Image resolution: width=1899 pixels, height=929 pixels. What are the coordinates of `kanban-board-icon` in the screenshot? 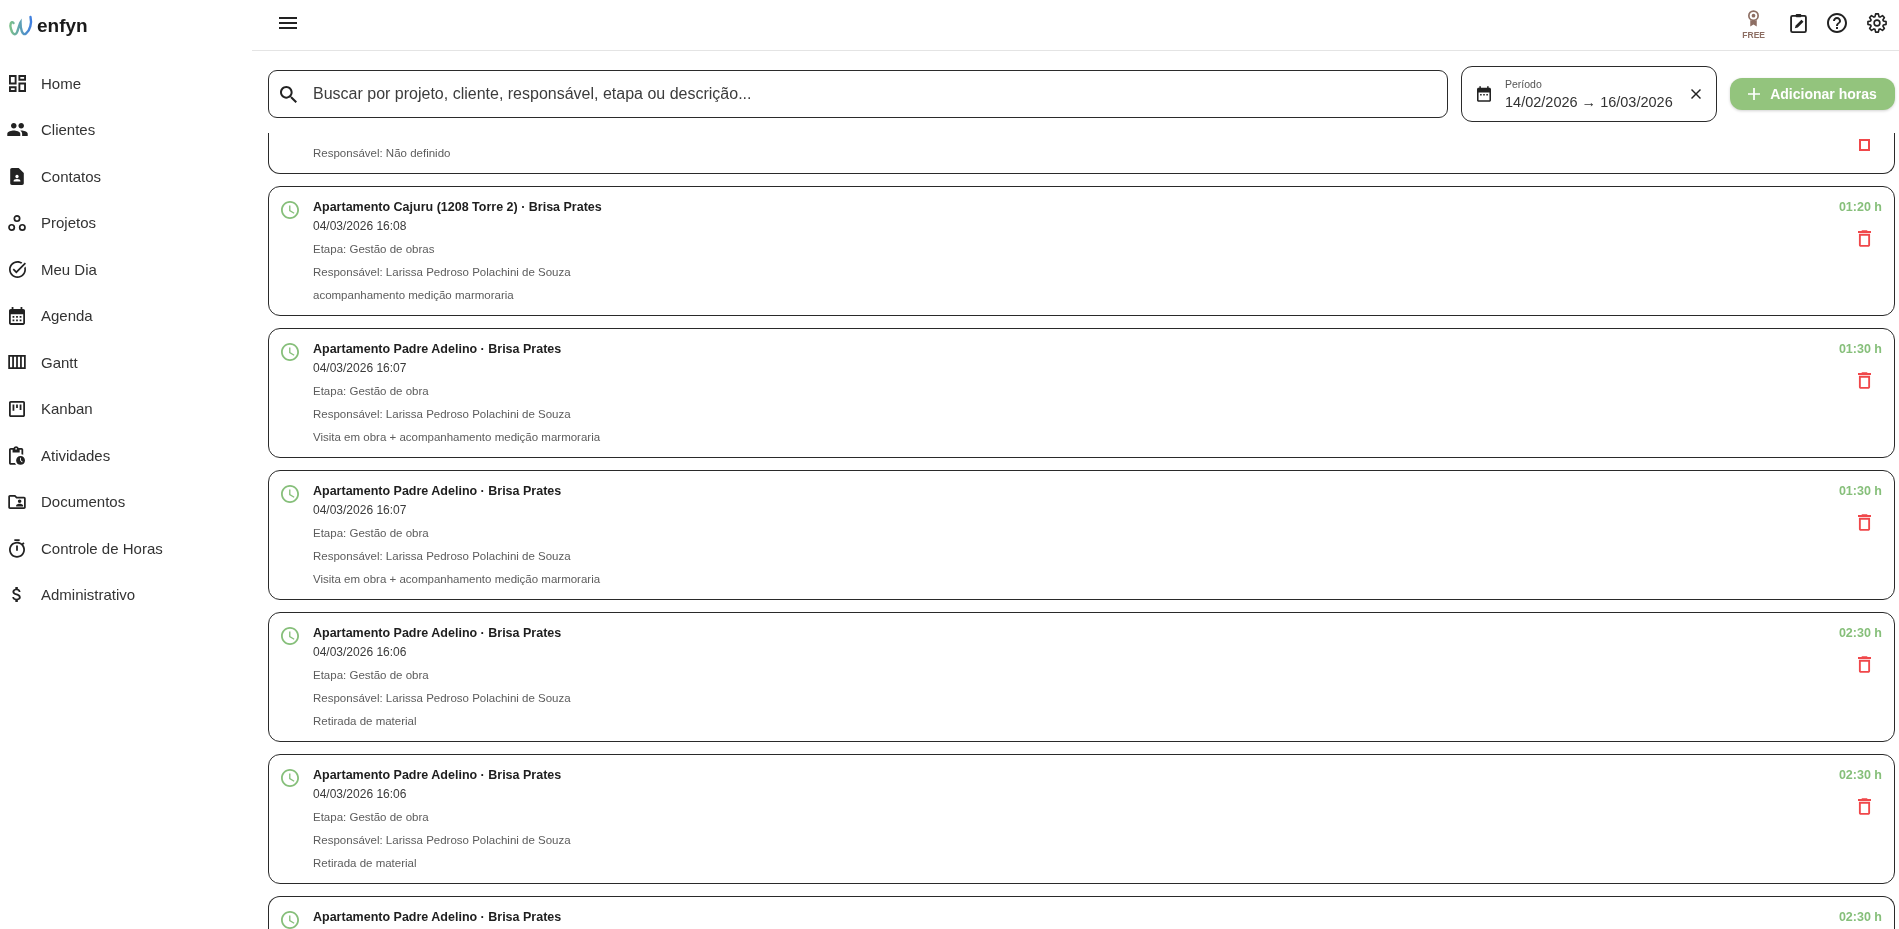 It's located at (17, 408).